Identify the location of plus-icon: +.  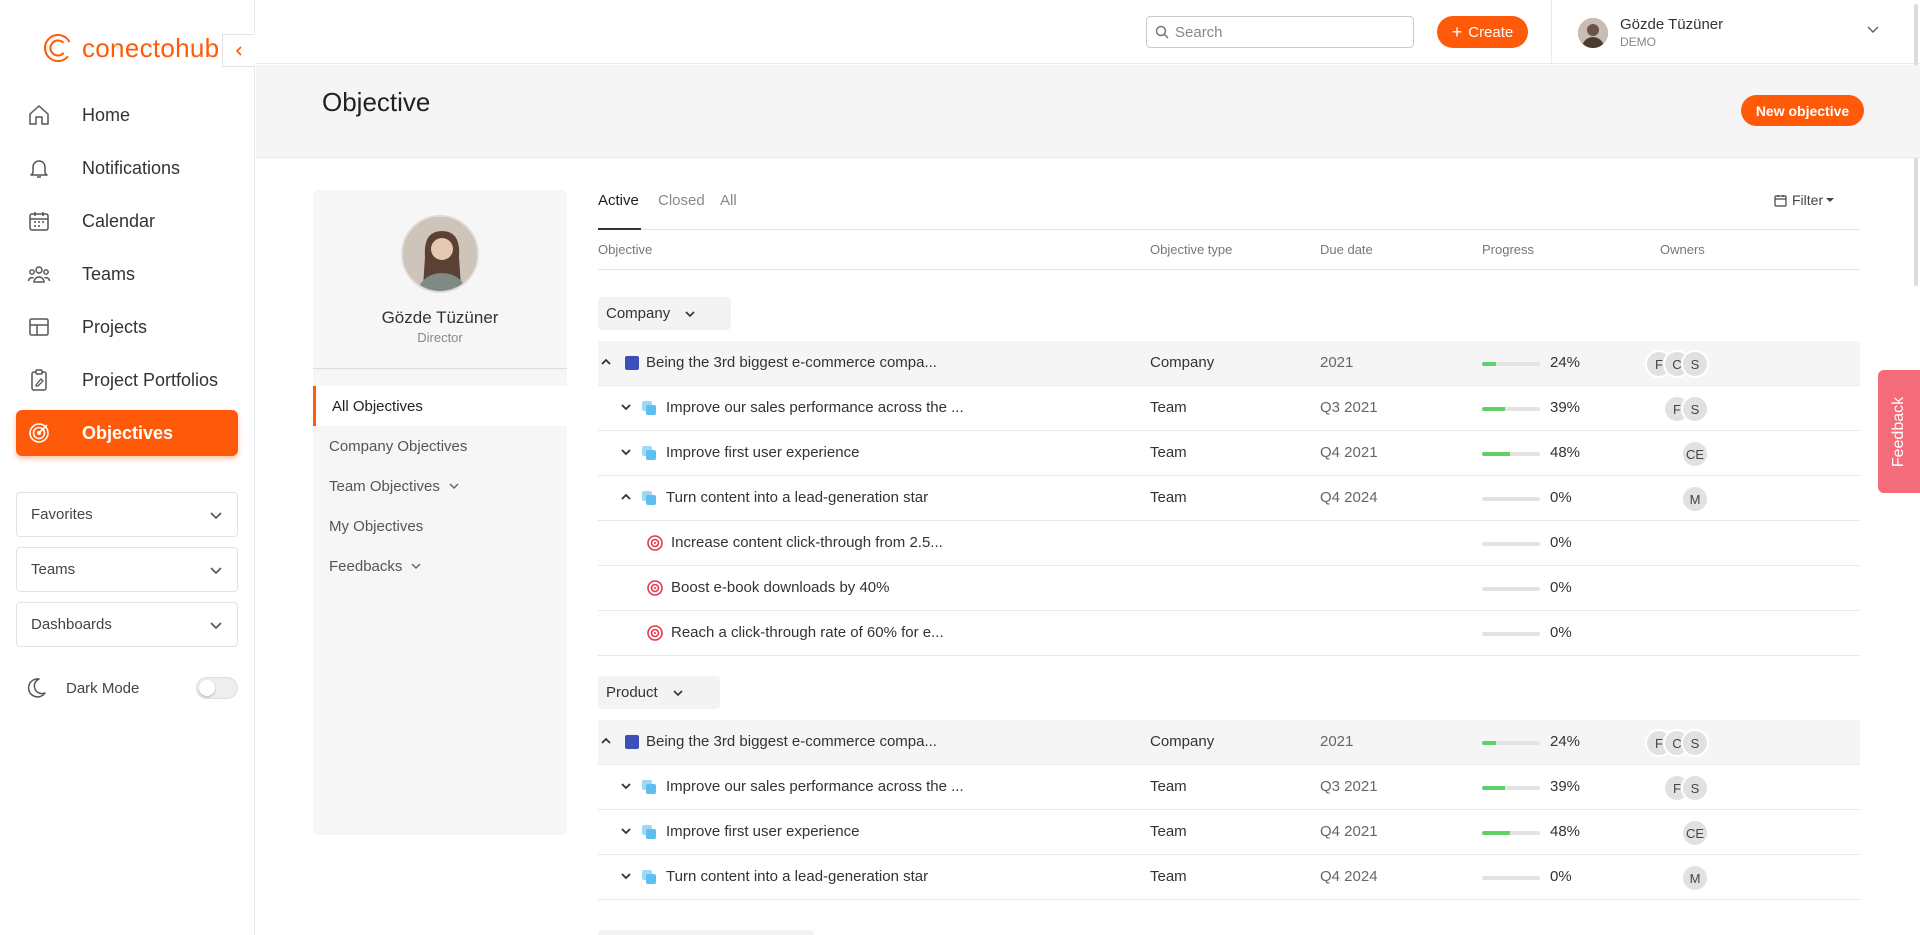
(1457, 32).